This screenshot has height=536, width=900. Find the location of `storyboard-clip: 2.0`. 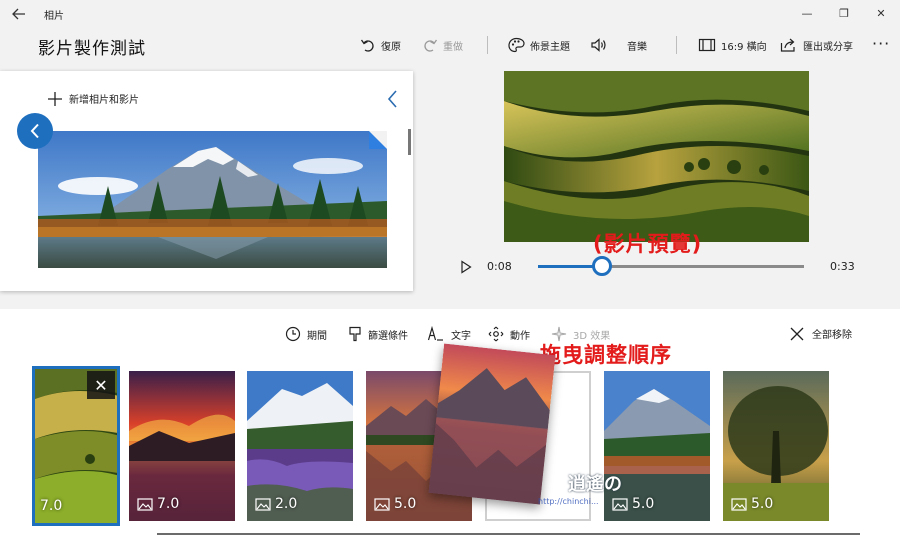

storyboard-clip: 2.0 is located at coordinates (300, 446).